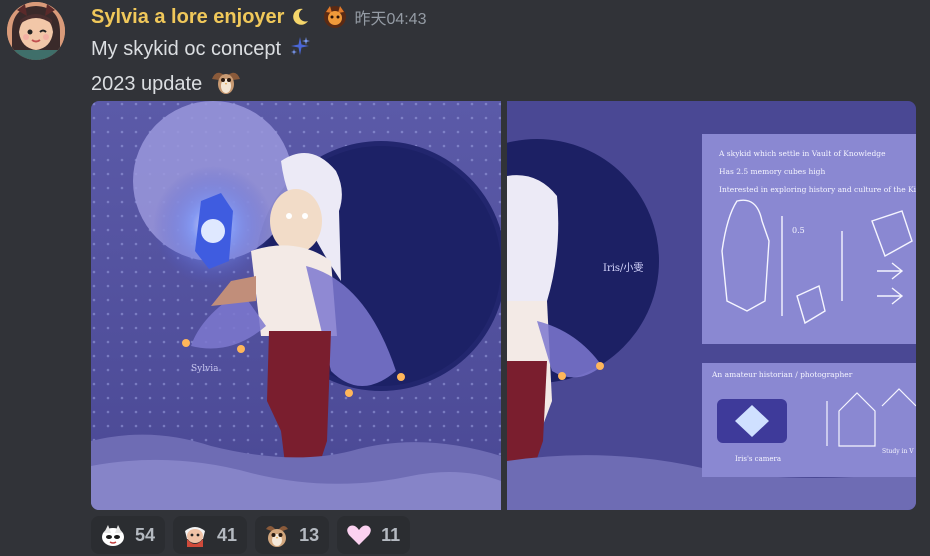  I want to click on message-text: My skykid oc concept, so click(186, 48).